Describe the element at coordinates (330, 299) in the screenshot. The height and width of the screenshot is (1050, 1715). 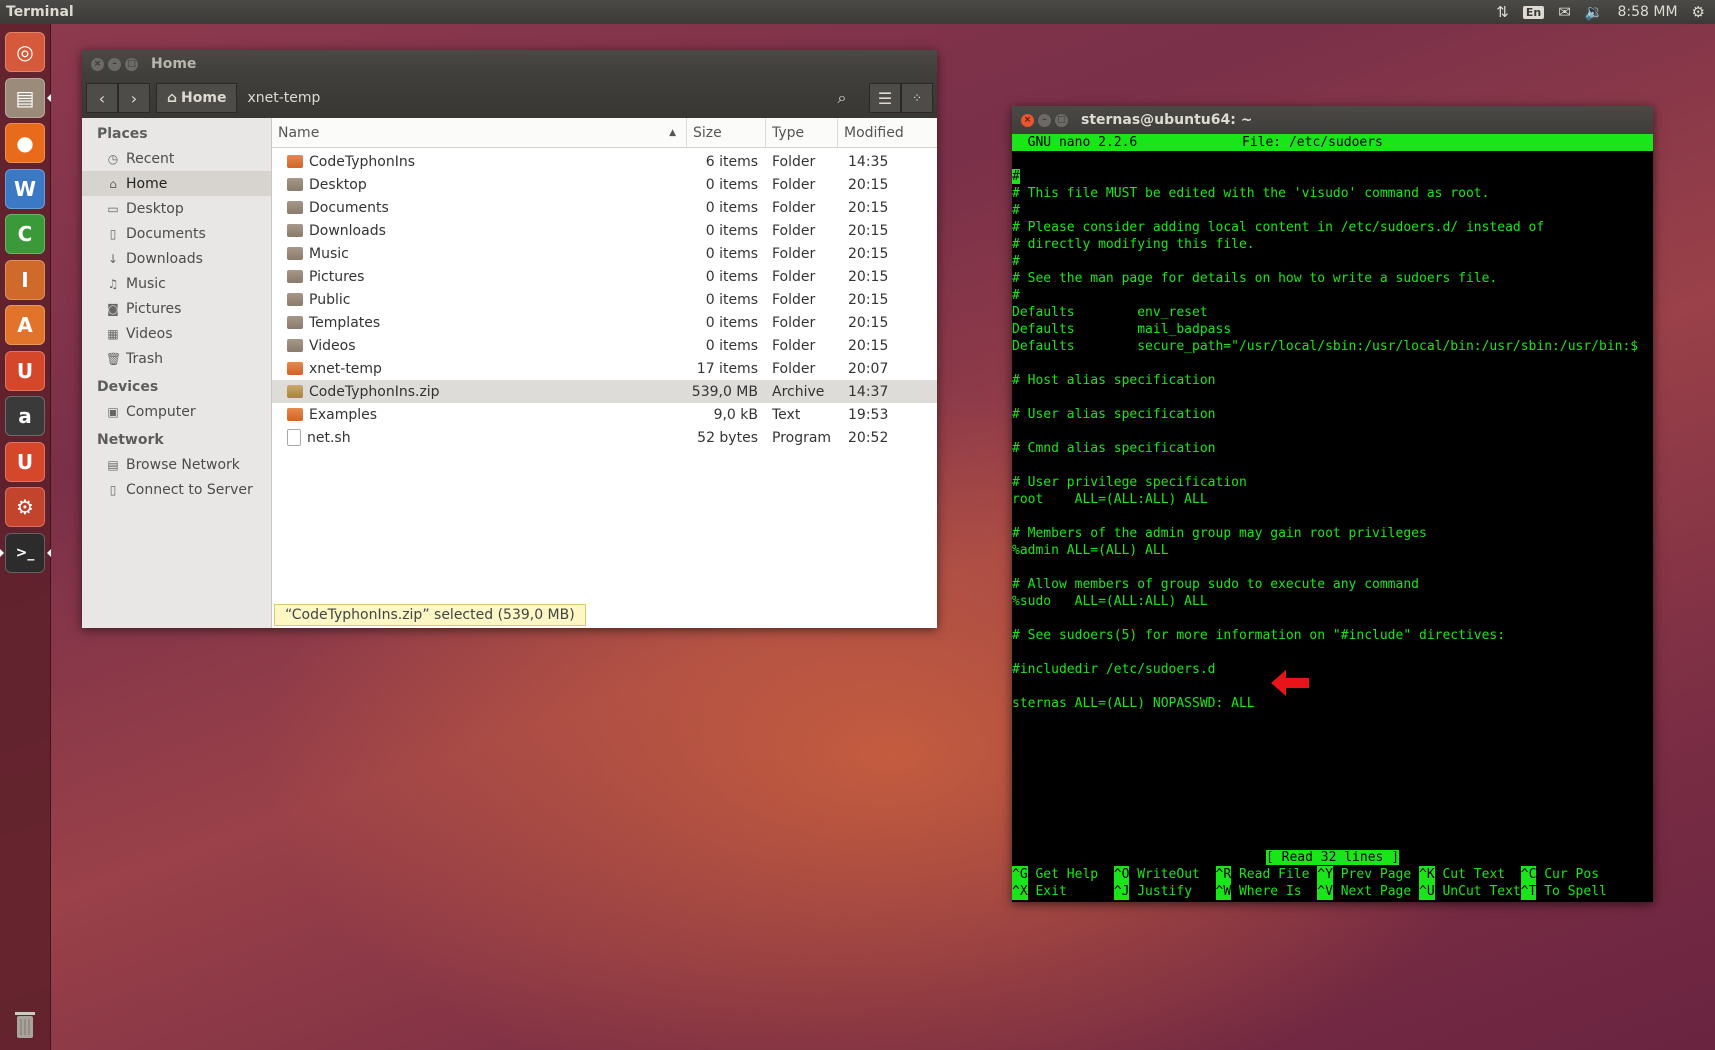
I see `file-name: Public` at that location.